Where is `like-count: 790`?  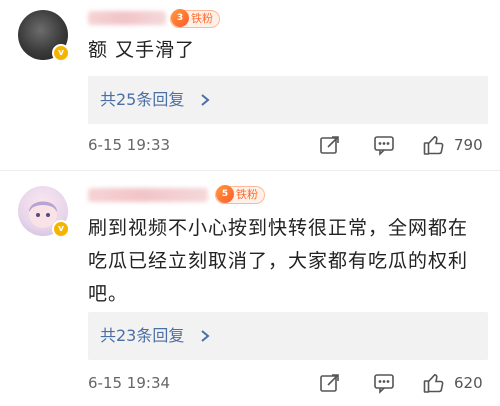 like-count: 790 is located at coordinates (468, 145).